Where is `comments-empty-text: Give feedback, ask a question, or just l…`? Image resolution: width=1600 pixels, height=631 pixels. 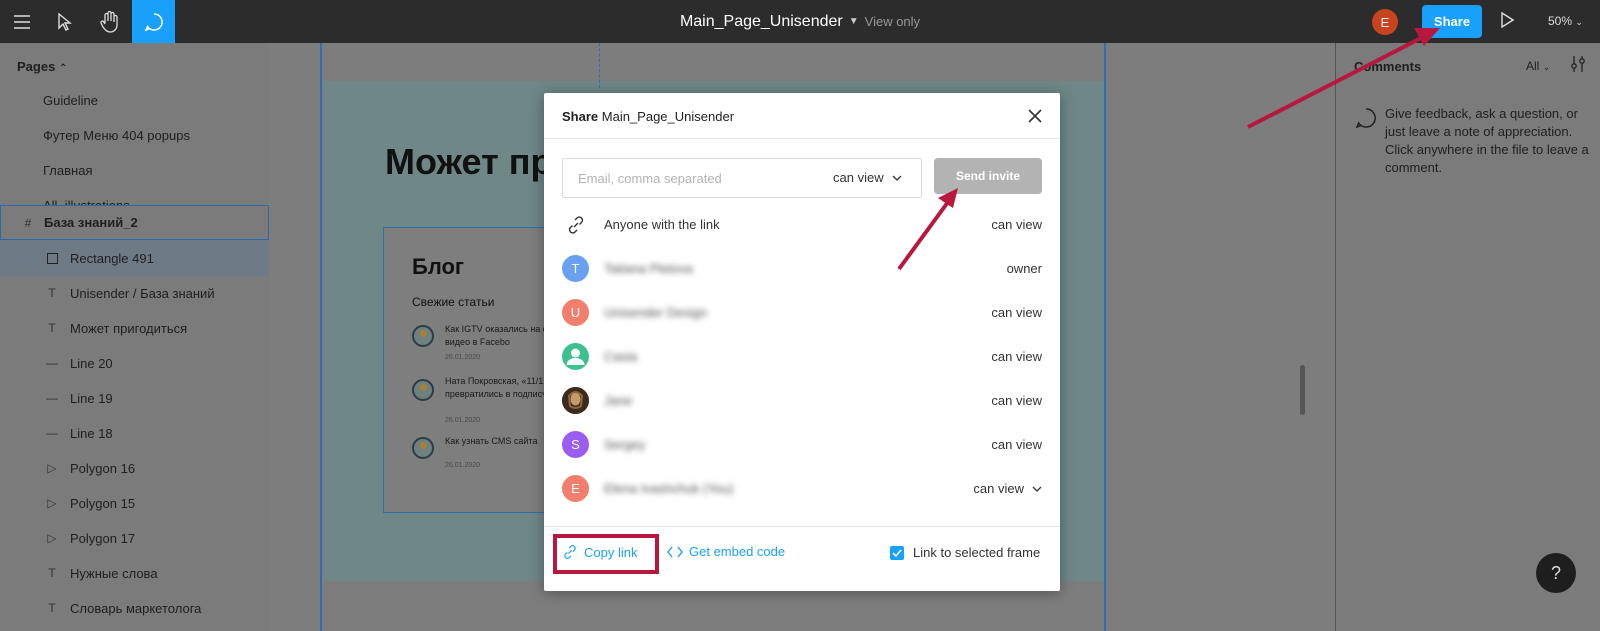
comments-empty-text: Give feedback, ask a question, or just l… is located at coordinates (1487, 140).